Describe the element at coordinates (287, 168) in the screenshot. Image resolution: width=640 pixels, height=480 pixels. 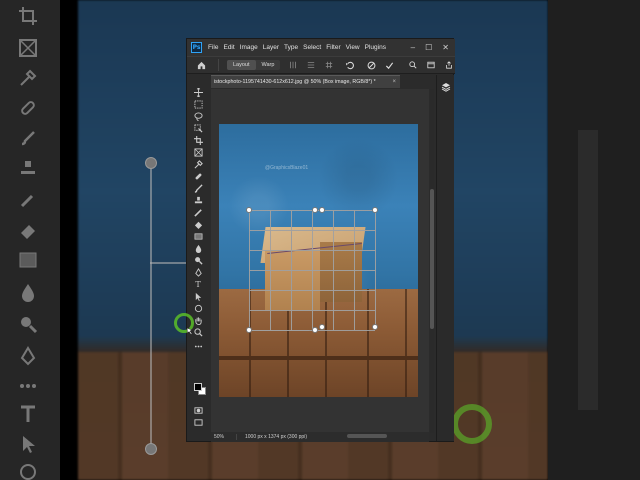
I see `watermark-text: @GraphicsBlaze01` at that location.